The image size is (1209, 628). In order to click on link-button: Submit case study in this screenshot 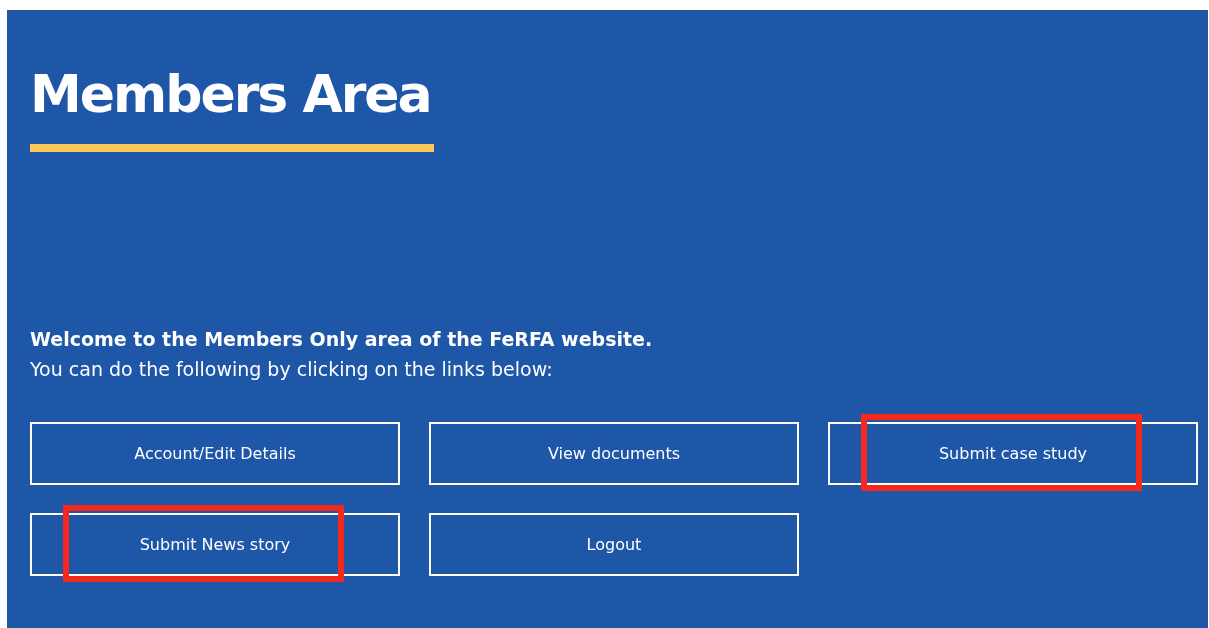, I will do `click(1013, 453)`.